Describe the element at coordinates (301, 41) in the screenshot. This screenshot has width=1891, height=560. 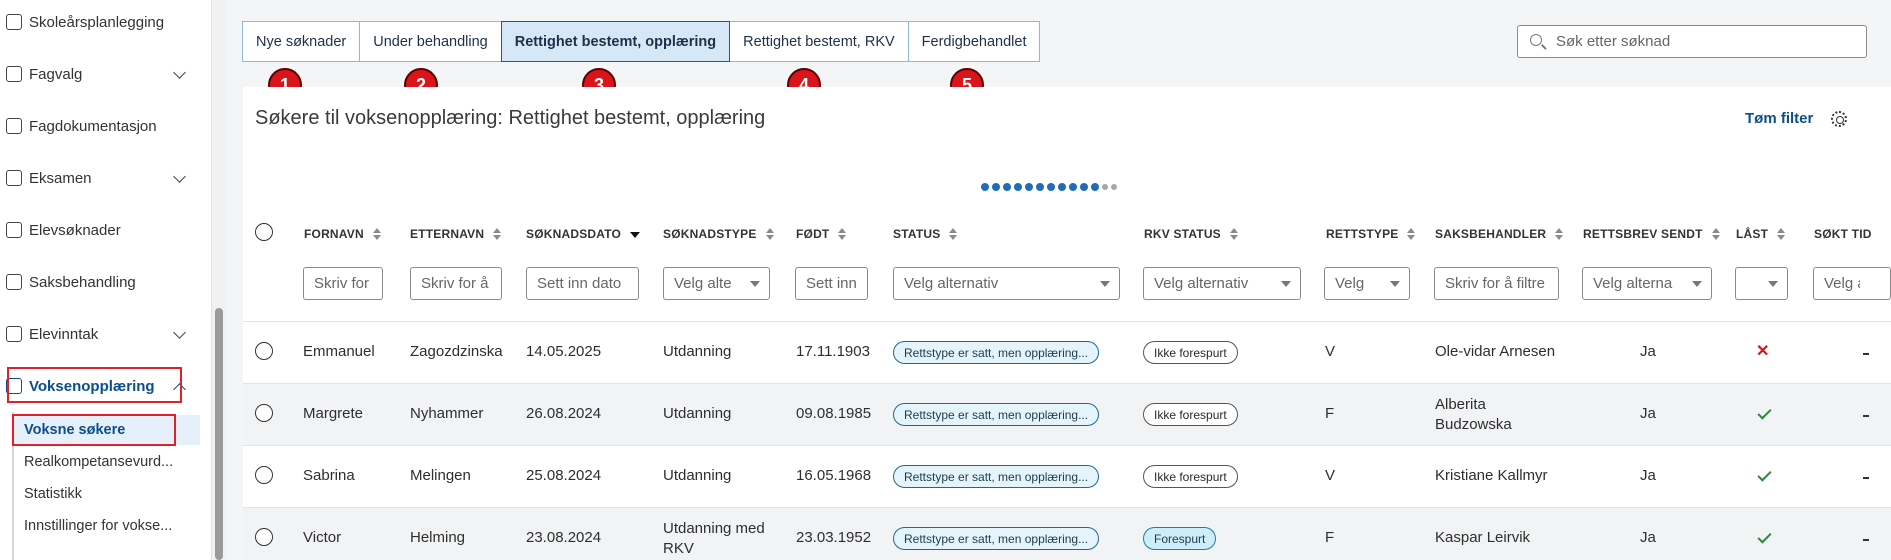
I see `tab-nye-soknader: Nye søknader` at that location.